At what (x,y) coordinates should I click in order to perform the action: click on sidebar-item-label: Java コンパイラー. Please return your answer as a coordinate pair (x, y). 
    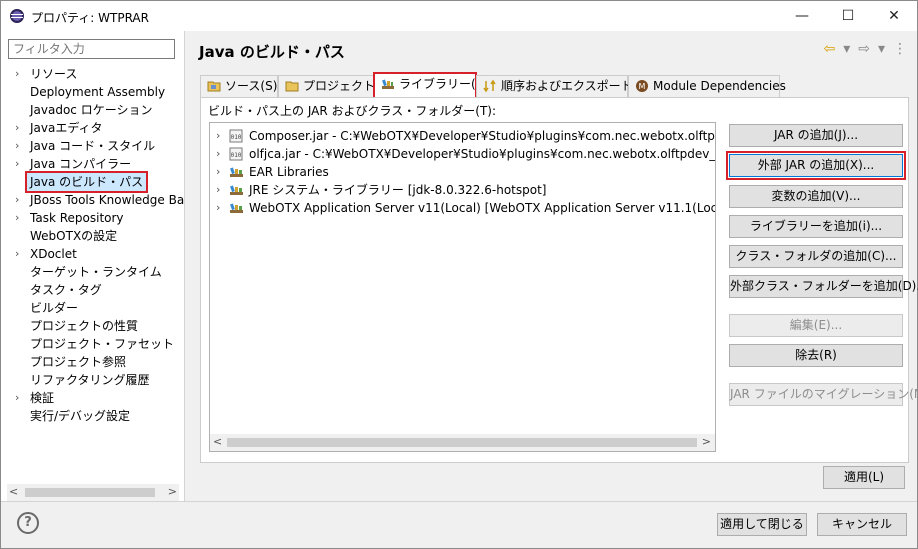
    Looking at the image, I should click on (81, 164).